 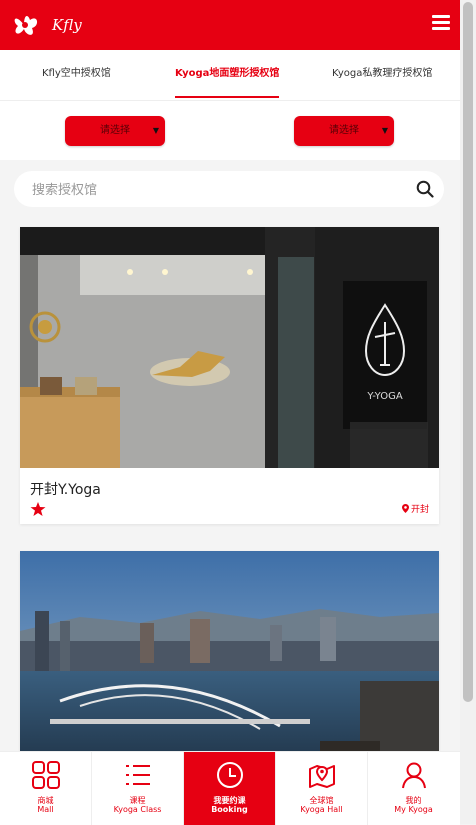 What do you see at coordinates (405, 508) in the screenshot?
I see `location-pin-icon` at bounding box center [405, 508].